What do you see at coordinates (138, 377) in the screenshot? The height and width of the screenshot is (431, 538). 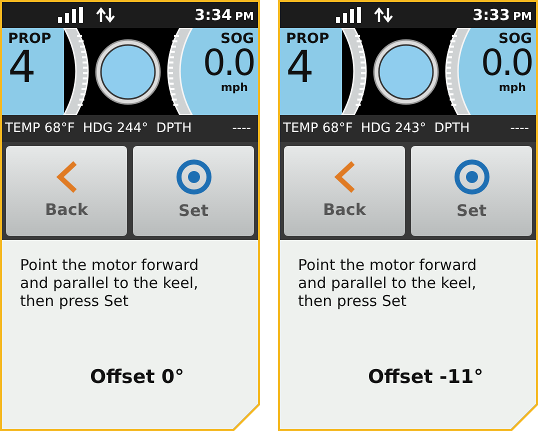 I see `offset-readout: Offset 0°` at bounding box center [138, 377].